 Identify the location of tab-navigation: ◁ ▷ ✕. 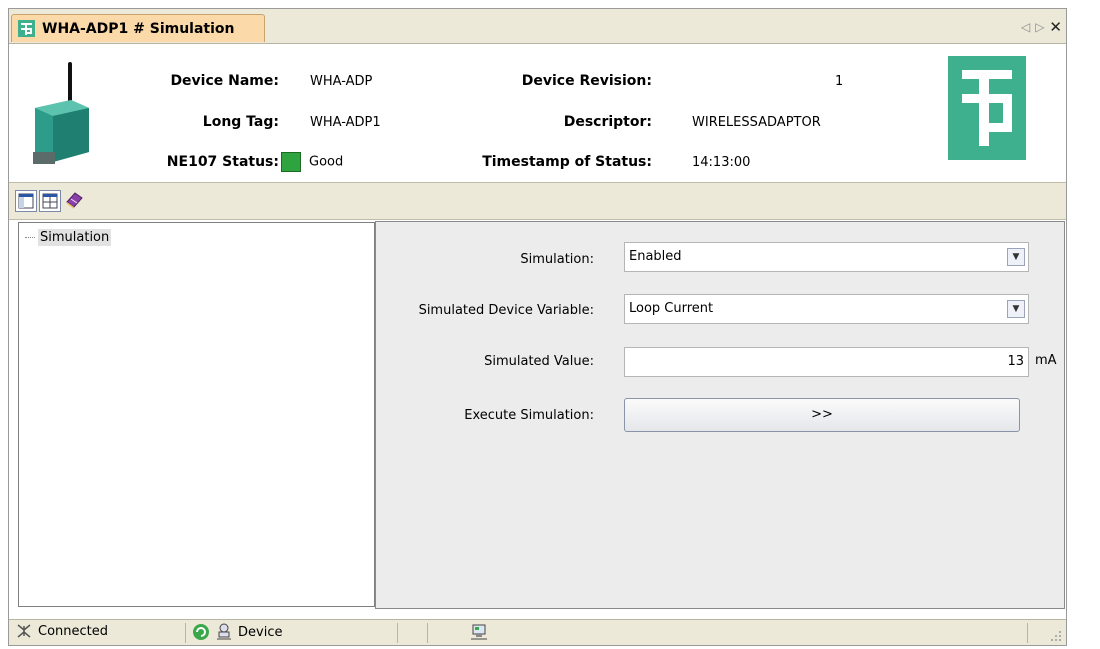
(1041, 27).